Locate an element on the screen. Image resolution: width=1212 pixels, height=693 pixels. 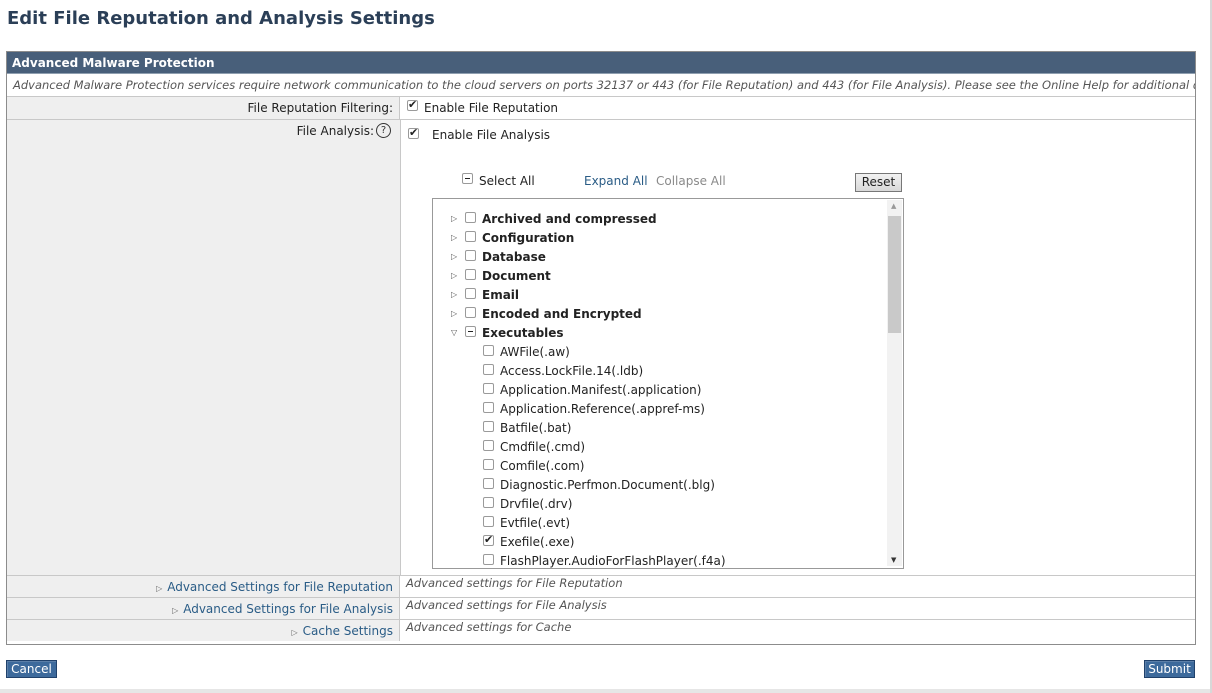
category-label: Archived and compressed is located at coordinates (569, 219).